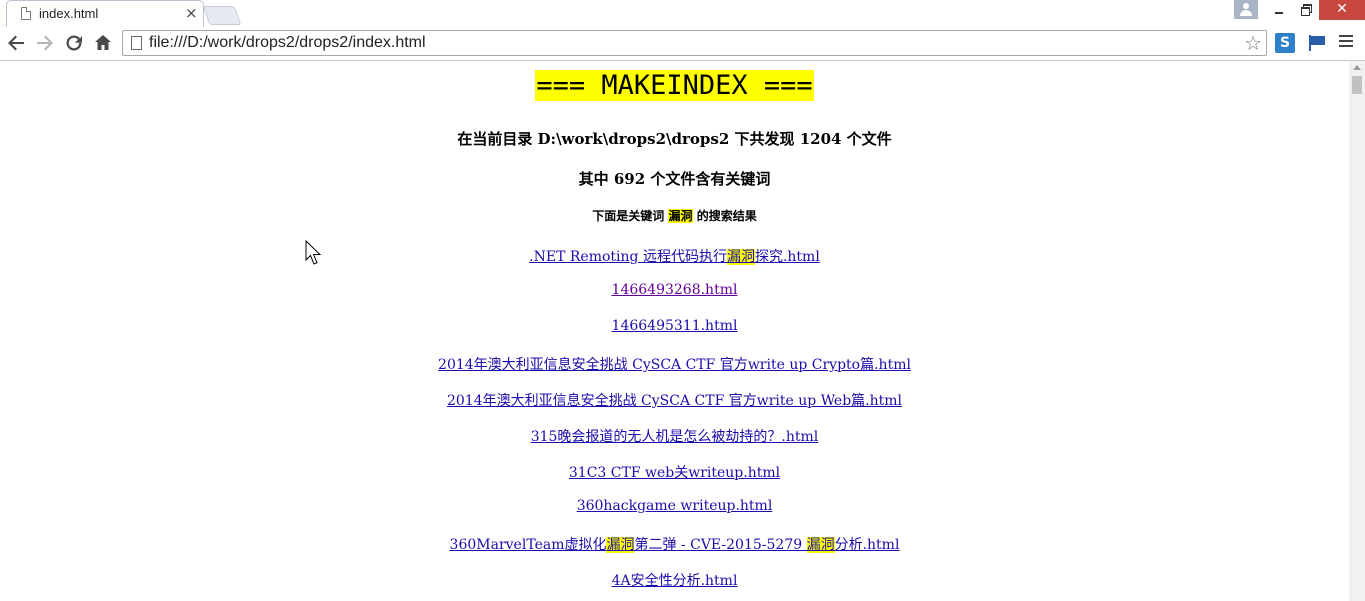 The height and width of the screenshot is (601, 1365). What do you see at coordinates (45, 43) in the screenshot?
I see `forward-arrow-icon` at bounding box center [45, 43].